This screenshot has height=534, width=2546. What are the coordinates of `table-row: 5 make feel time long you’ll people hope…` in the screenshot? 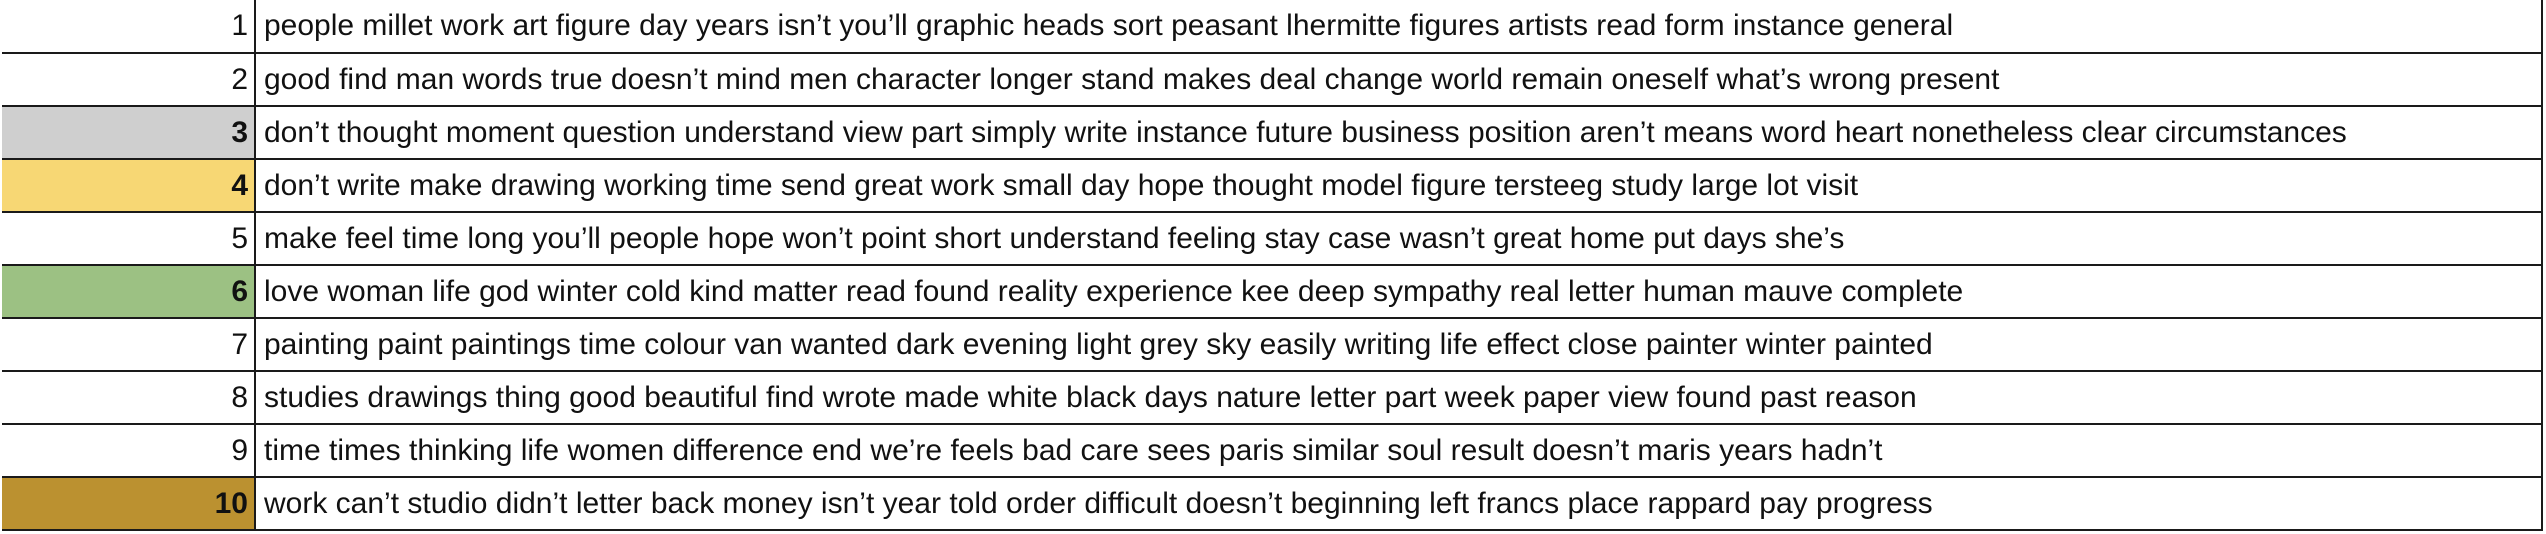 It's located at (1272, 238).